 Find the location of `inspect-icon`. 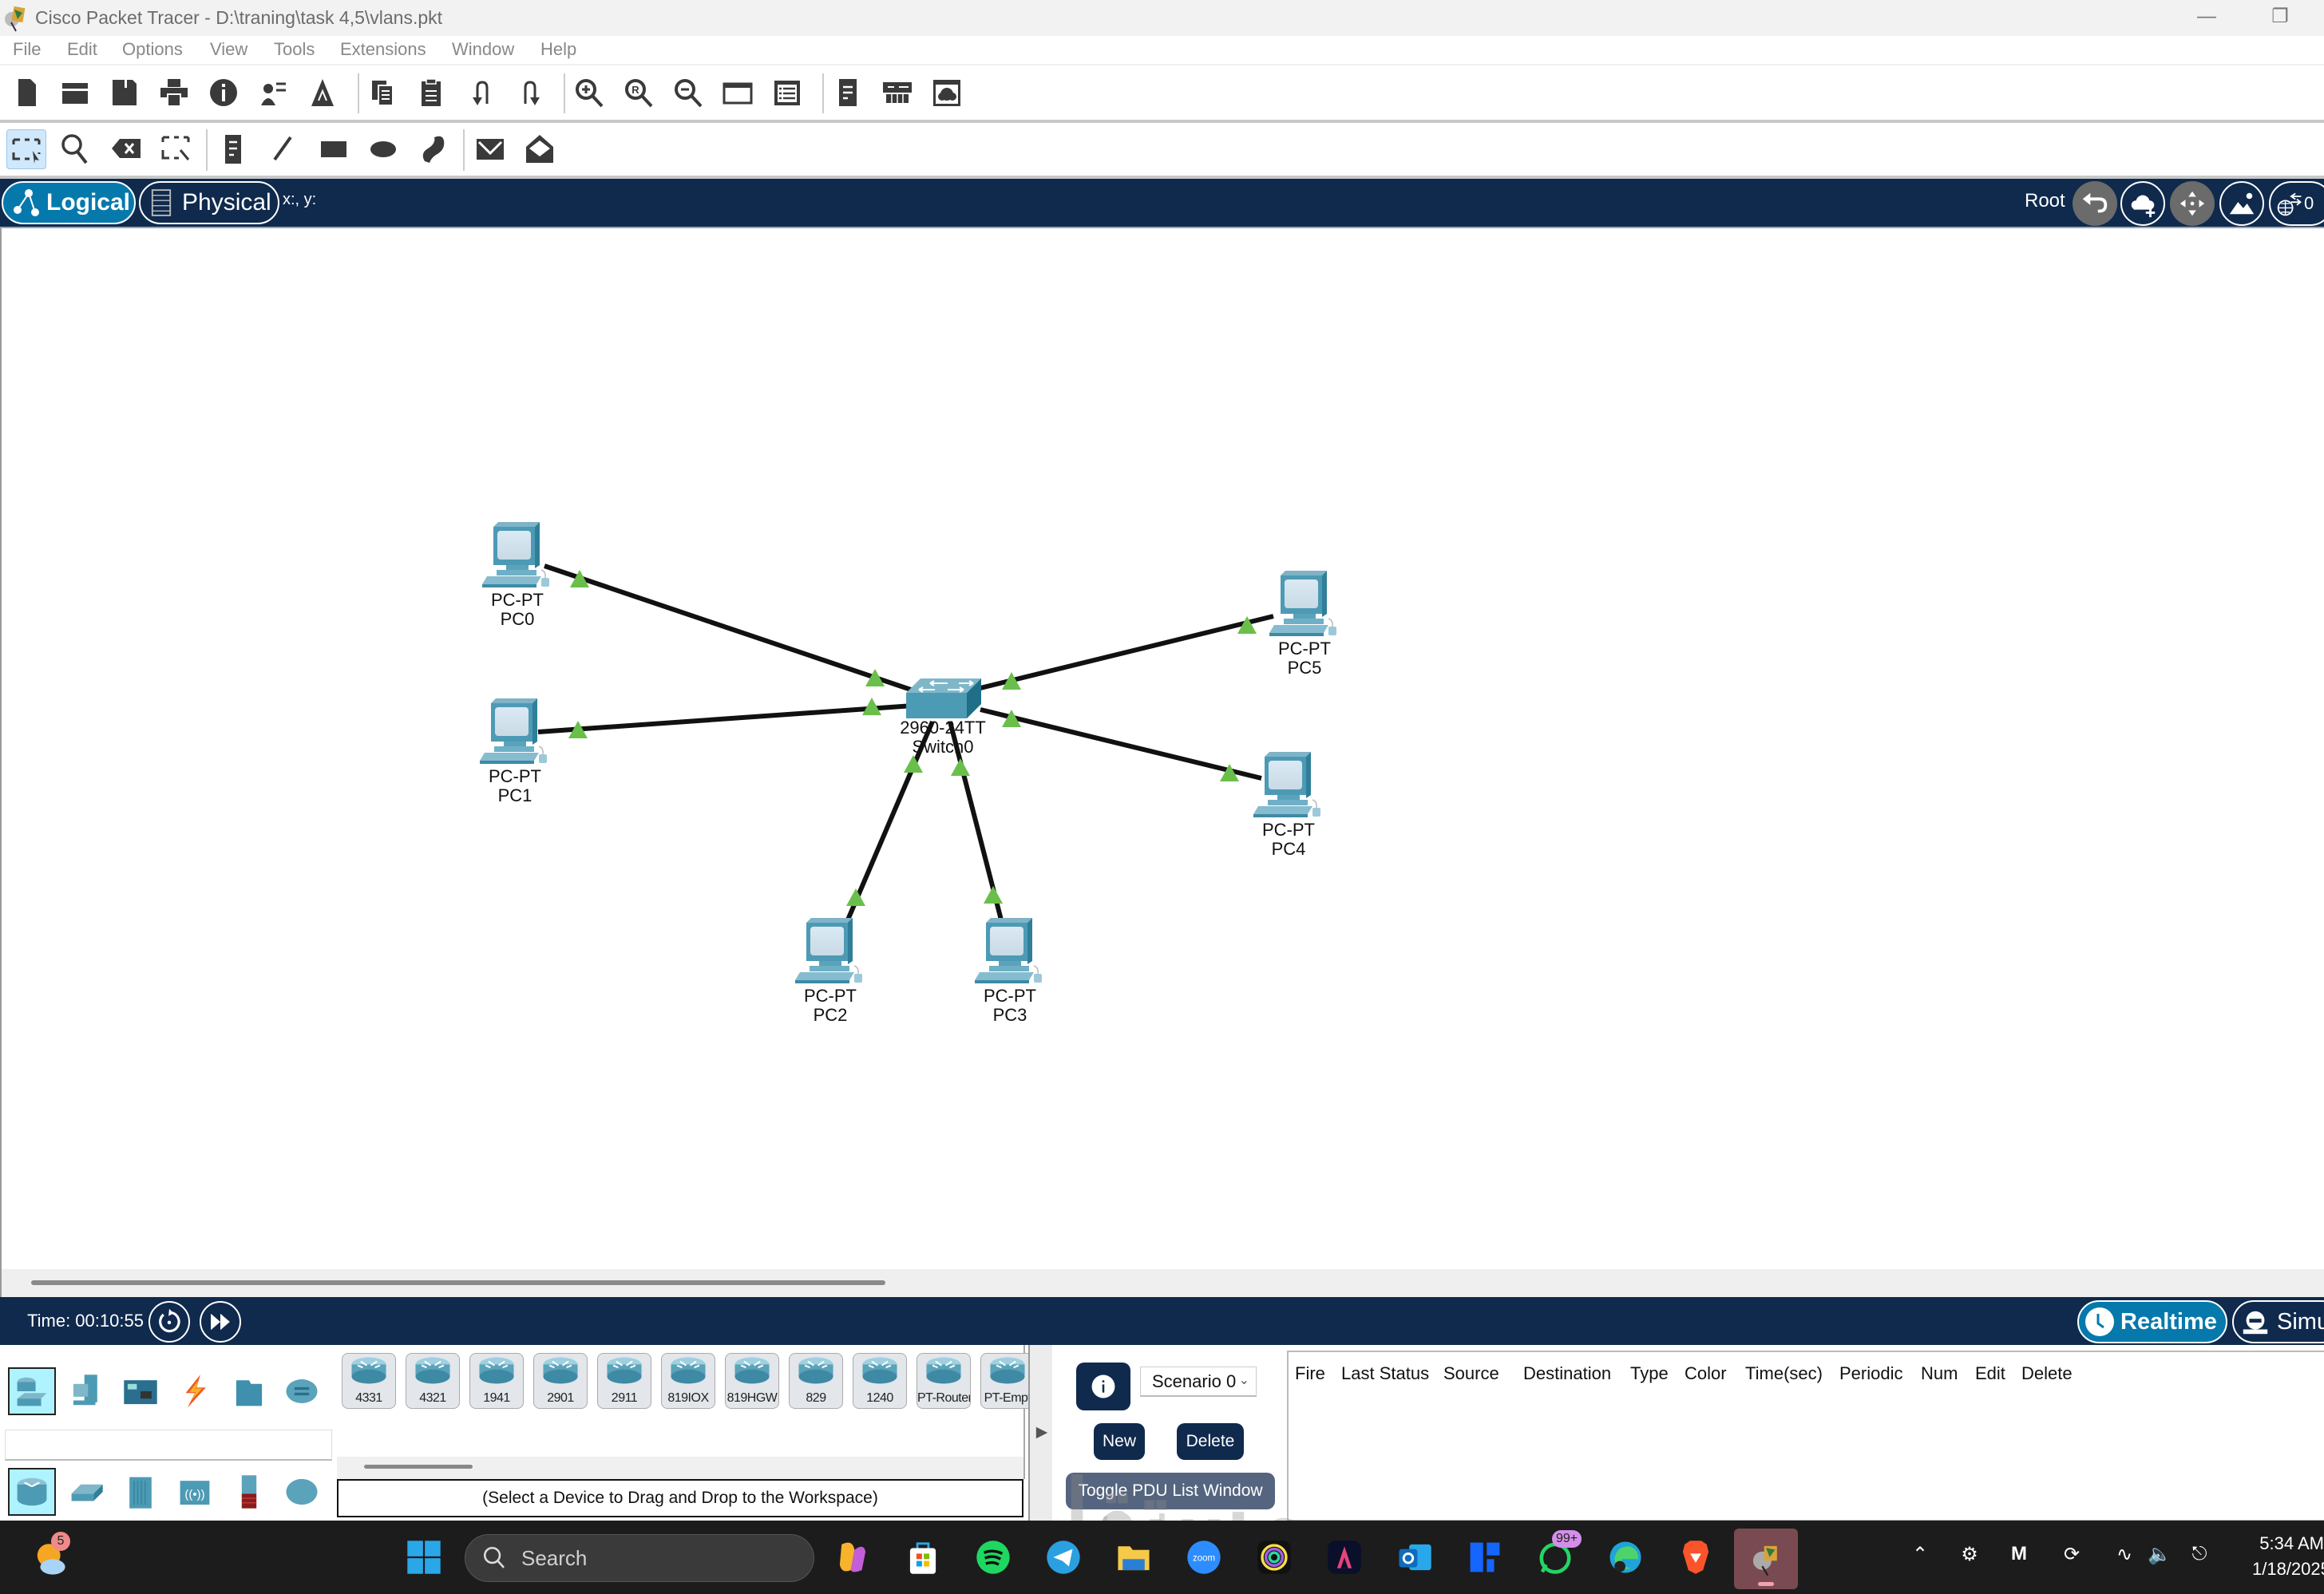

inspect-icon is located at coordinates (75, 148).